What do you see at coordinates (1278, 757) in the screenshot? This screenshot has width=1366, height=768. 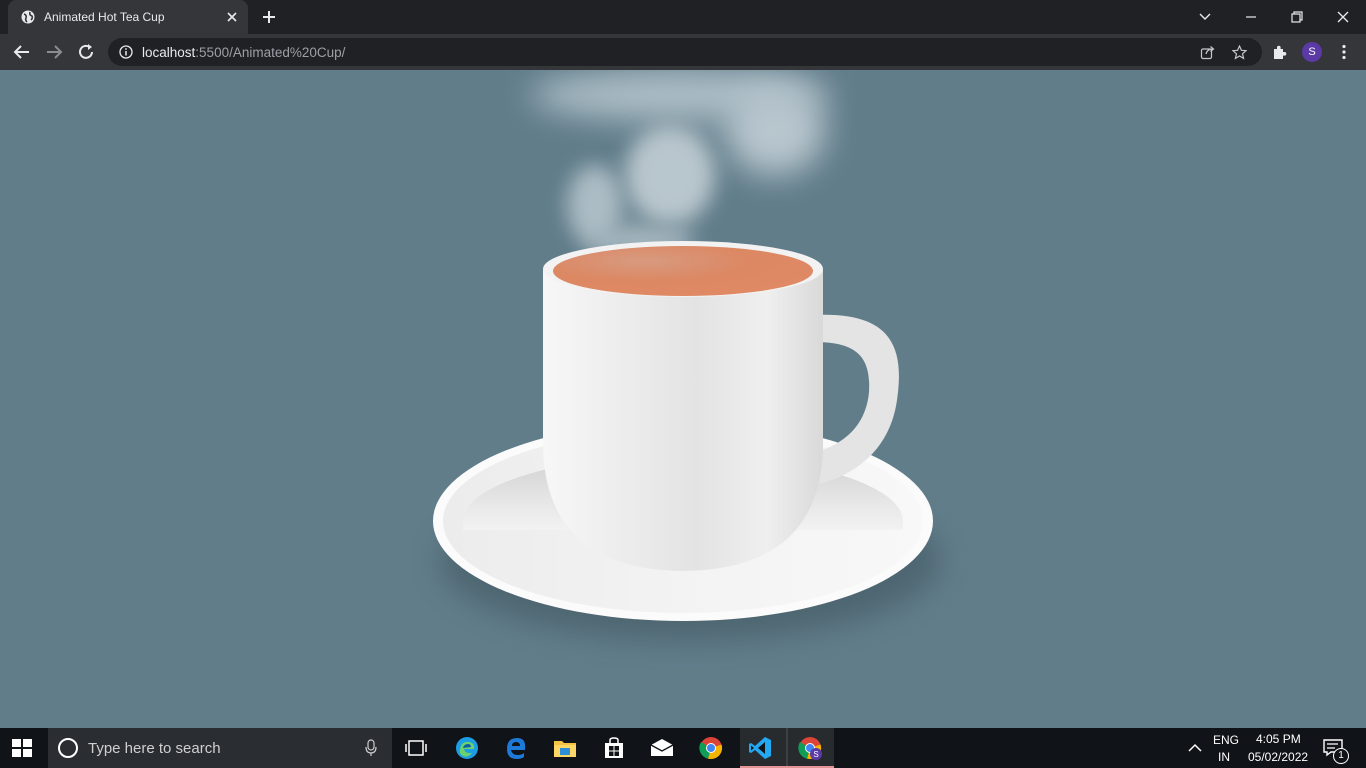 I see `clock-date: 05/02/2022` at bounding box center [1278, 757].